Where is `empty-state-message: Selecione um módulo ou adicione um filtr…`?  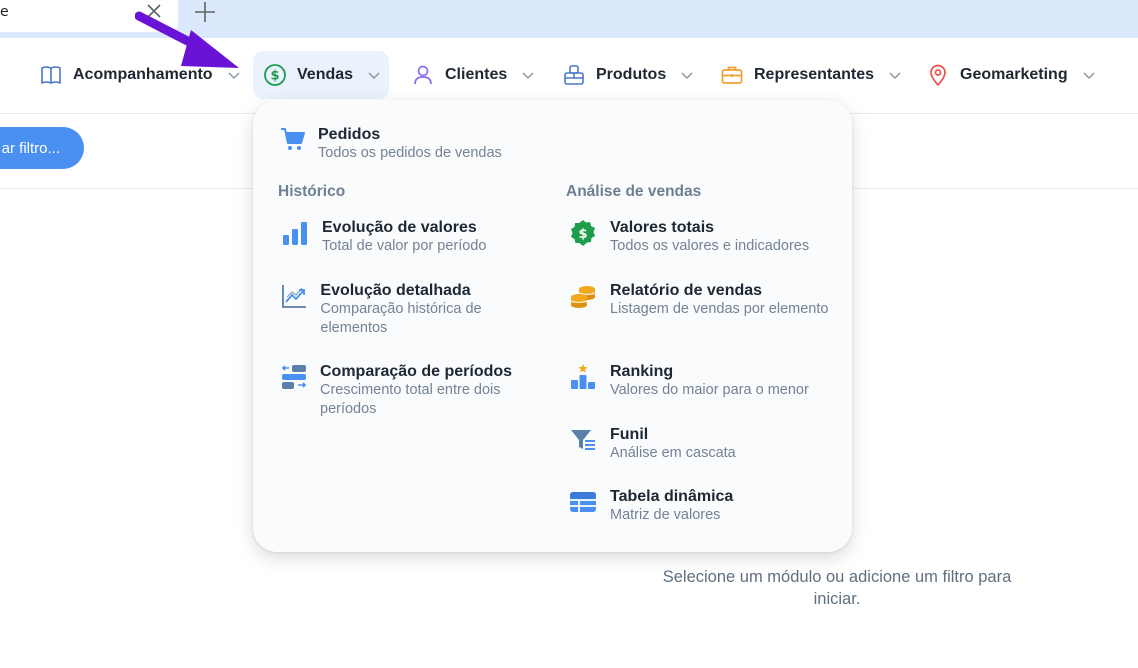 empty-state-message: Selecione um módulo ou adicione um filtr… is located at coordinates (837, 588).